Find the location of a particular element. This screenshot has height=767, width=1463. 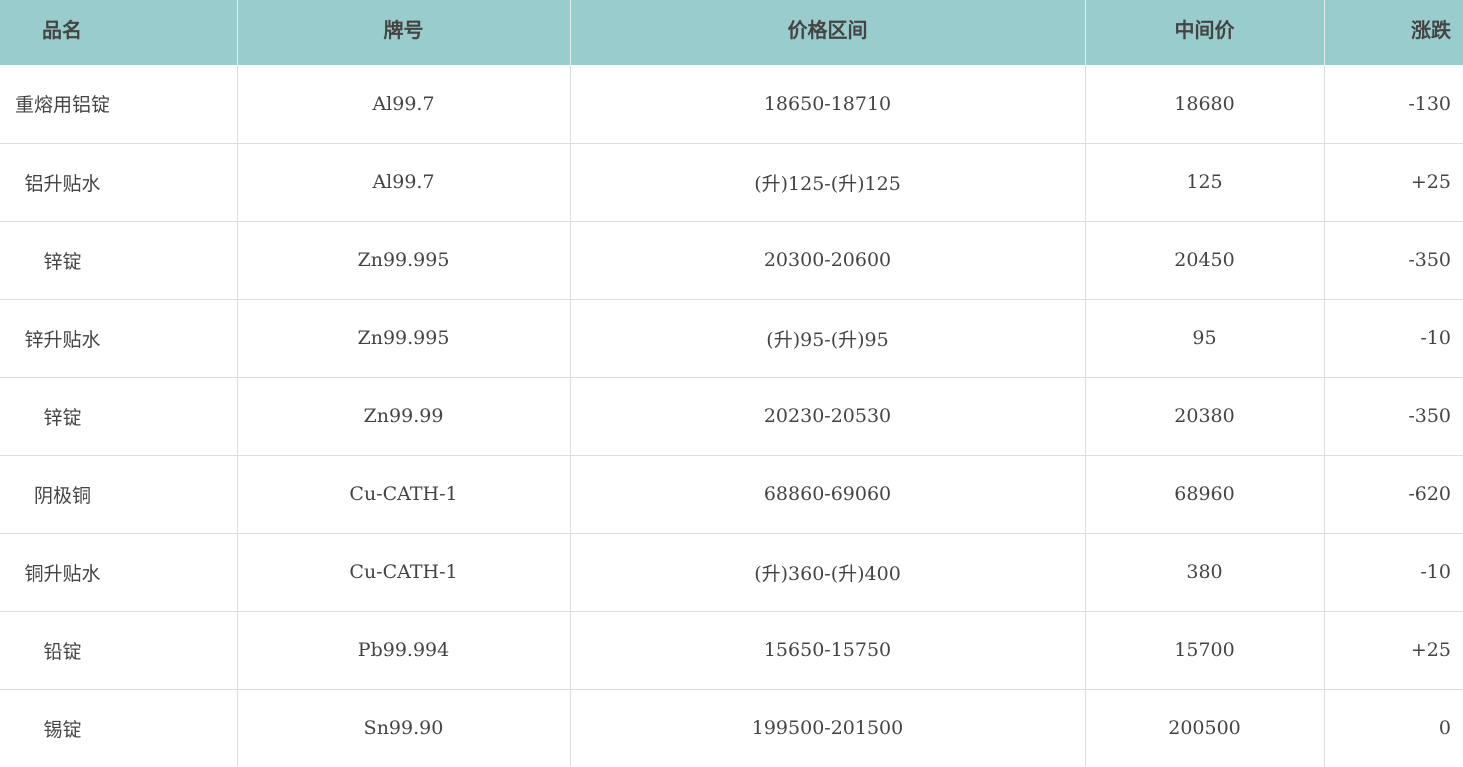

cell-mid-price: 68960 is located at coordinates (1205, 494).